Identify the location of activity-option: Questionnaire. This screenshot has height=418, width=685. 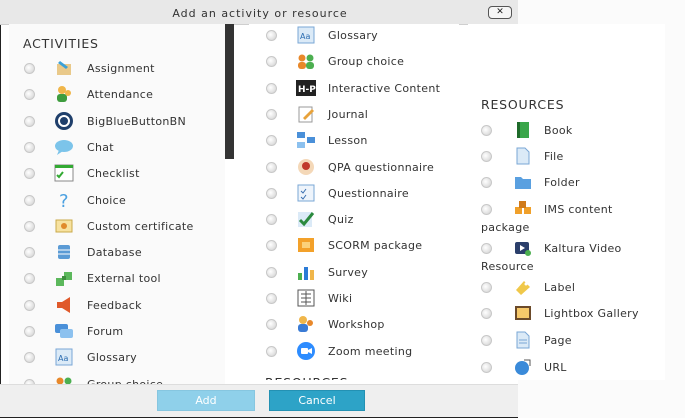
(354, 193).